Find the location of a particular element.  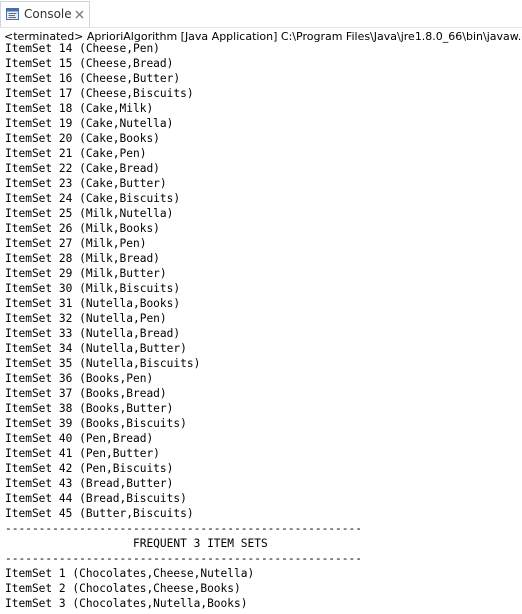

tab-console: Console is located at coordinates (45, 14).